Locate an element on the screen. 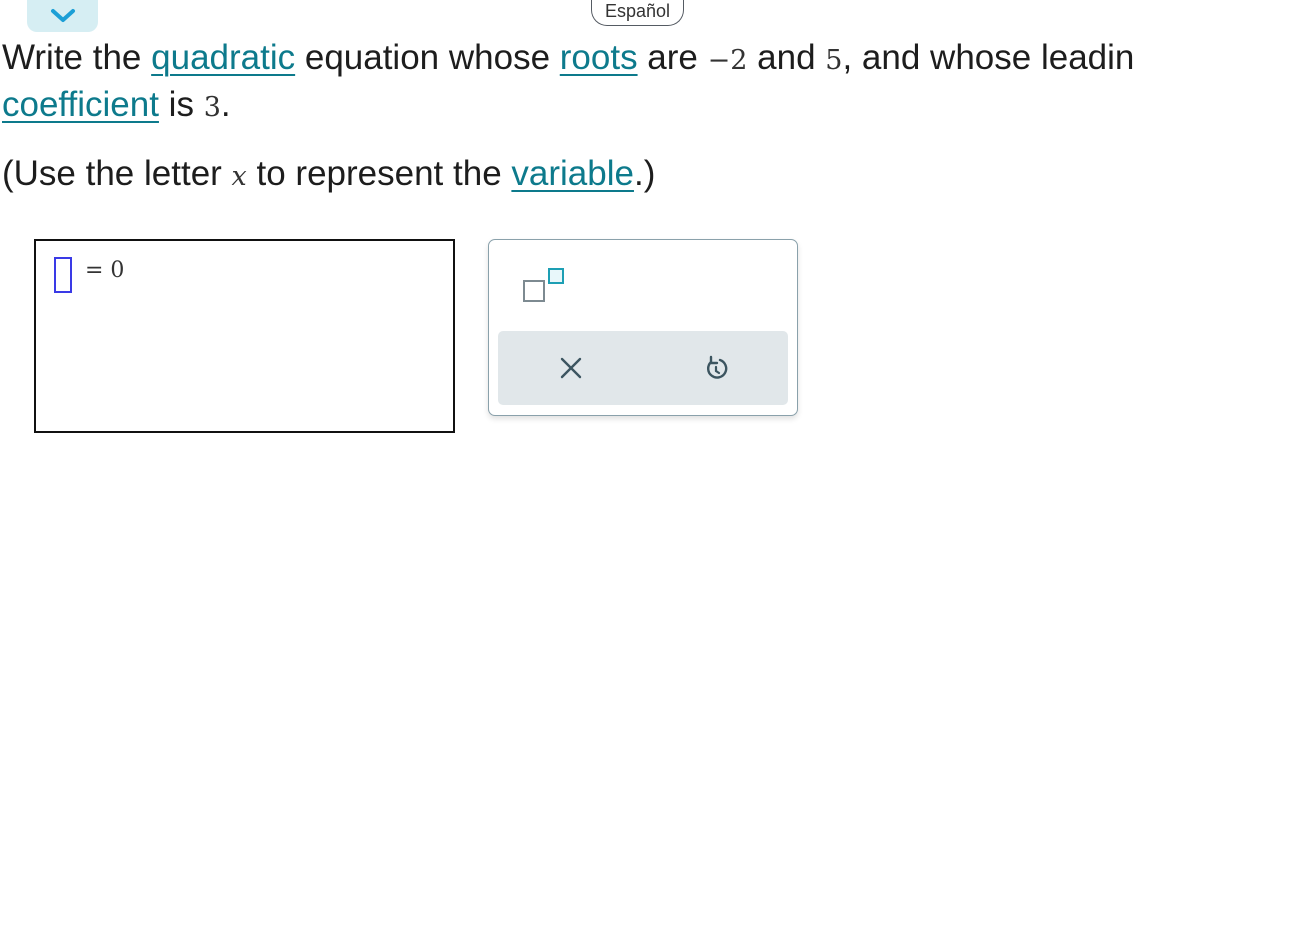  exponent-button is located at coordinates (541, 284).